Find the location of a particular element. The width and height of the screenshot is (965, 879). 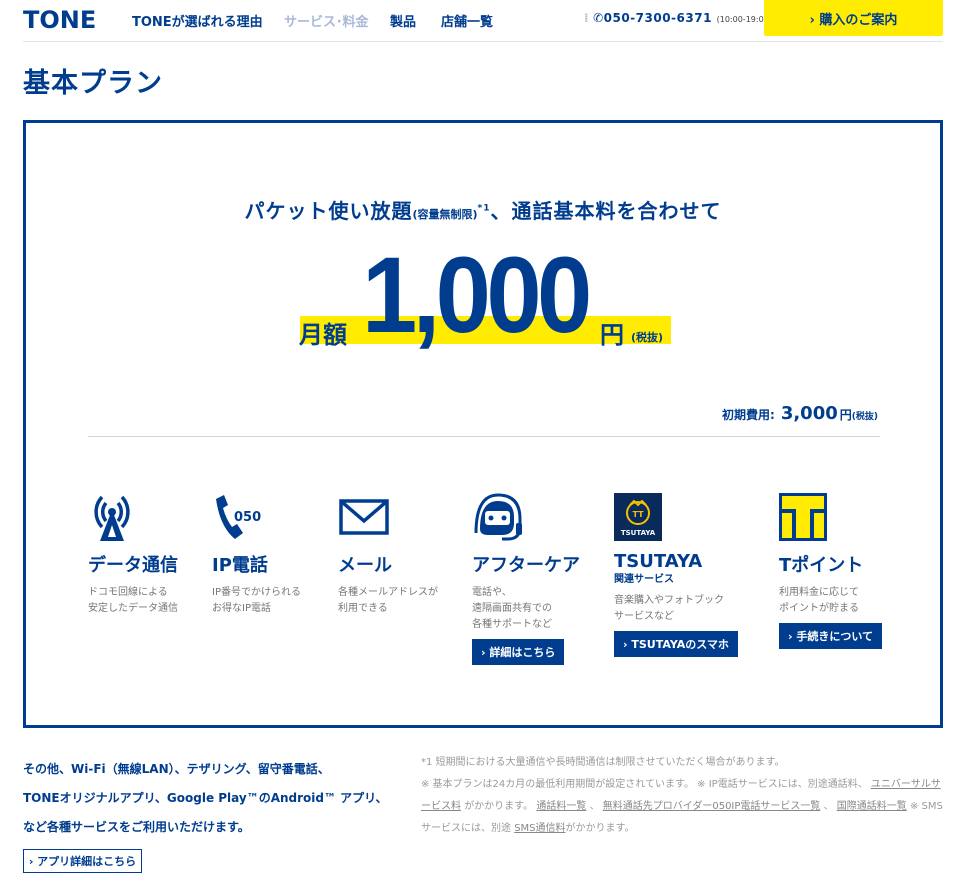

initial-fee-tax: (税抜) is located at coordinates (864, 417).